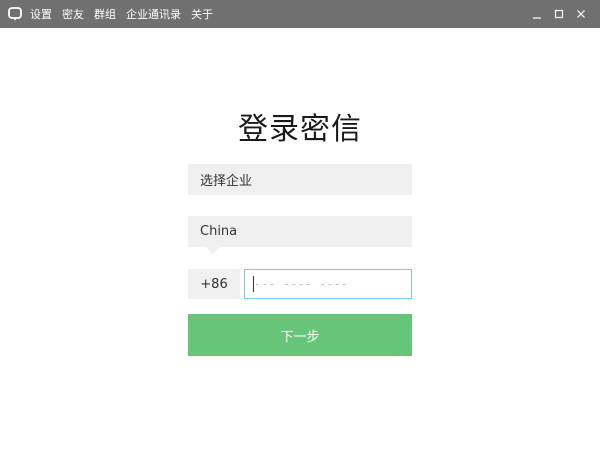 This screenshot has width=600, height=450. What do you see at coordinates (41, 14) in the screenshot?
I see `menu-item-settings: 设置` at bounding box center [41, 14].